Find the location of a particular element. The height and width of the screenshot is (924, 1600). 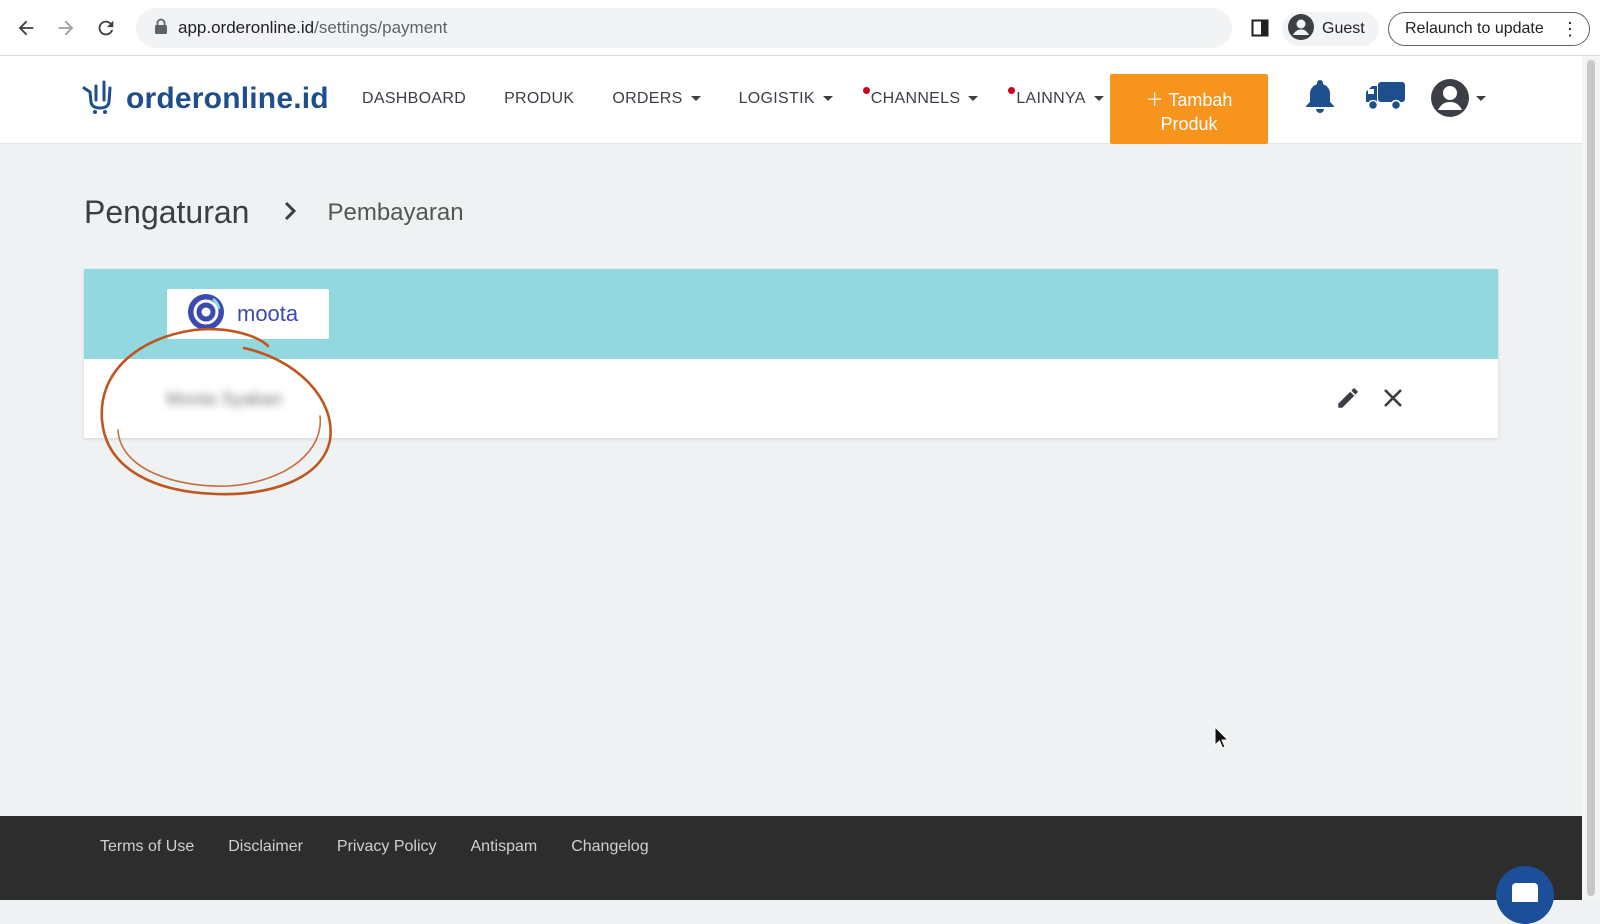

nav-label: ORDERS is located at coordinates (647, 98).